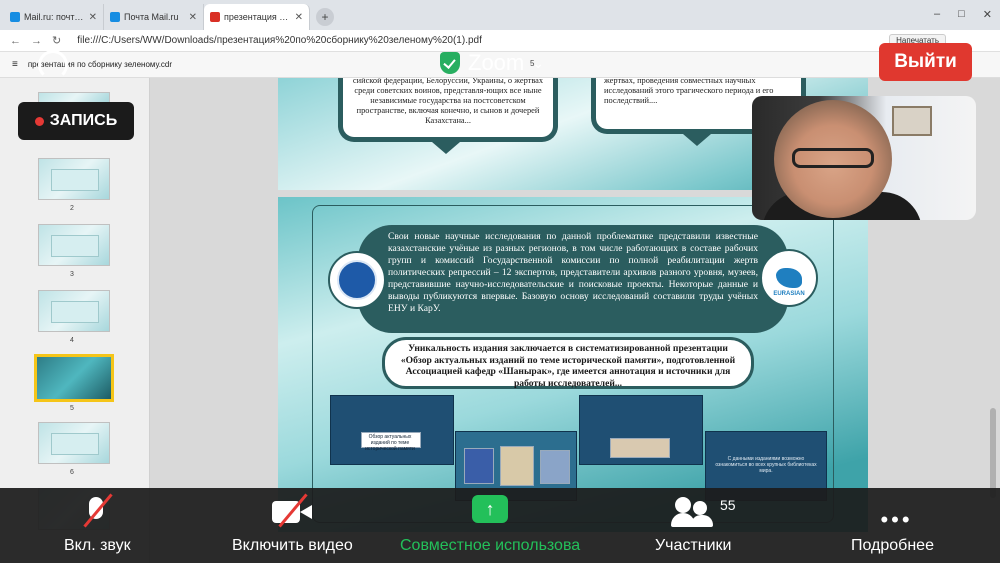 The width and height of the screenshot is (1000, 563). I want to click on tab-label: презентация по сборн, so click(257, 17).